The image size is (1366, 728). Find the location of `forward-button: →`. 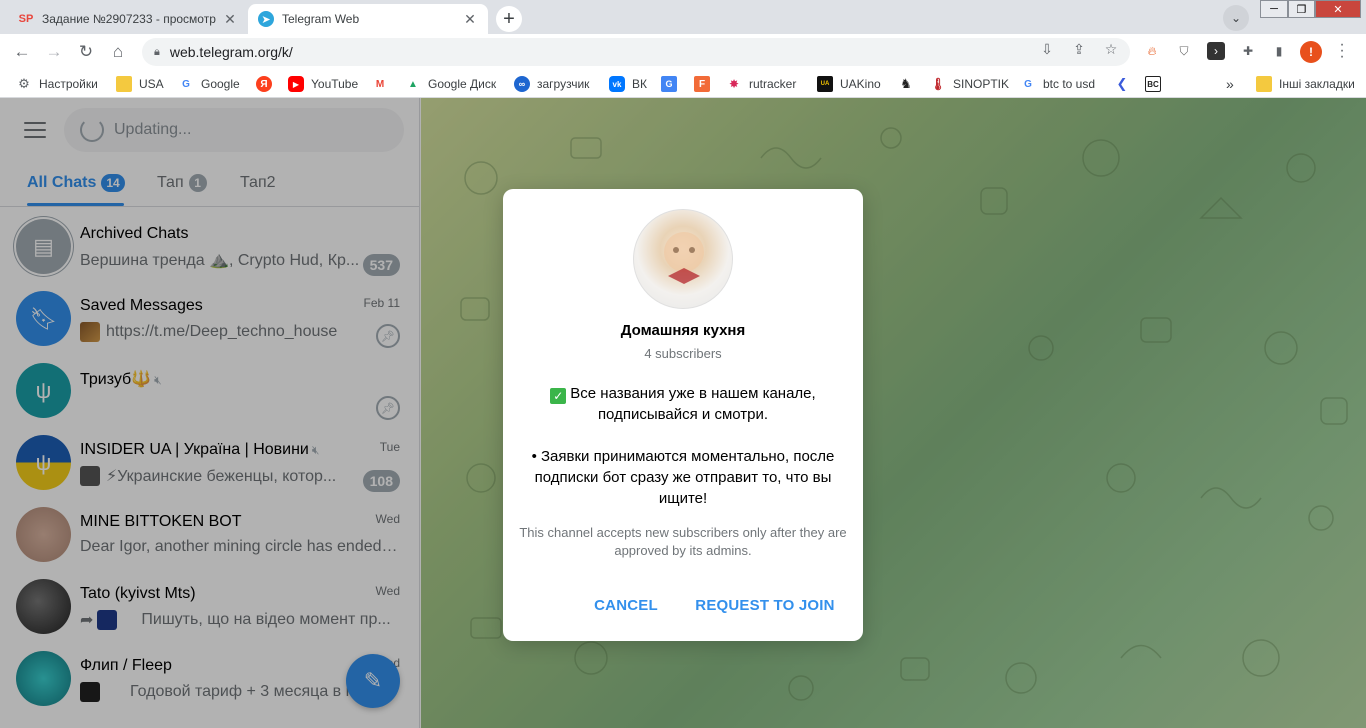

forward-button: → is located at coordinates (54, 52).